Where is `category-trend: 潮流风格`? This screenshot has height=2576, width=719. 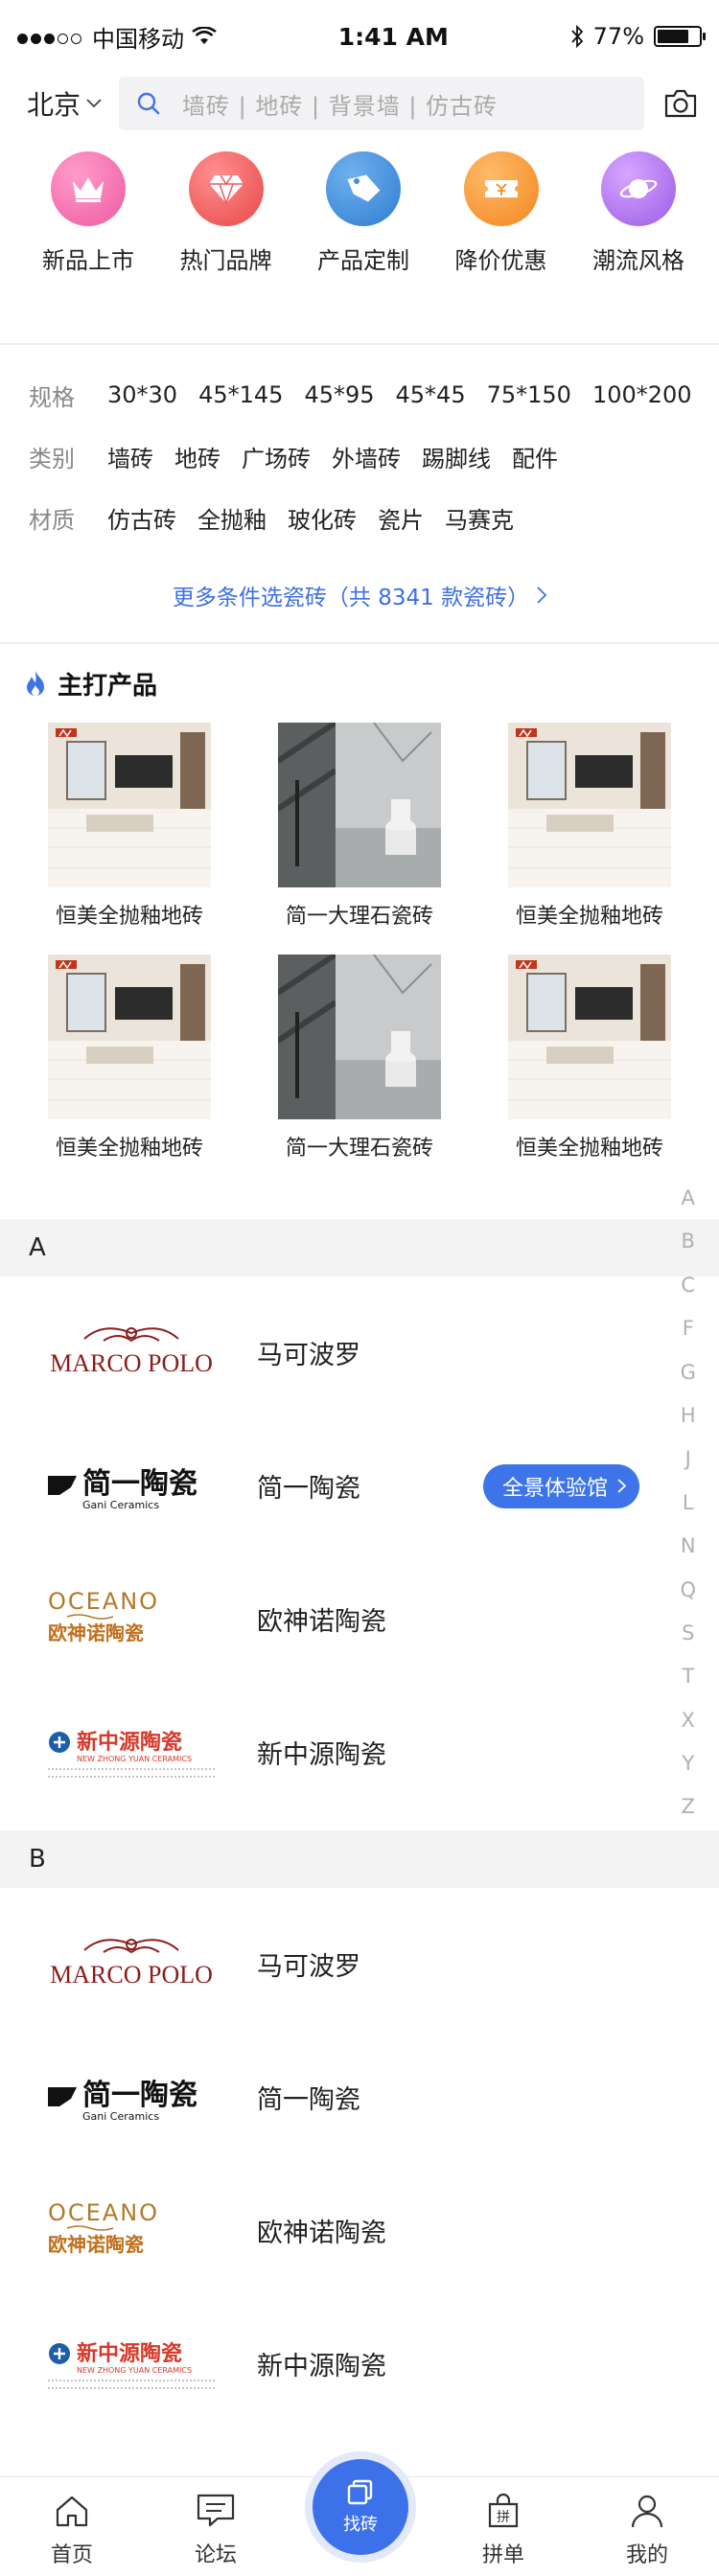
category-trend: 潮流风格 is located at coordinates (638, 247).